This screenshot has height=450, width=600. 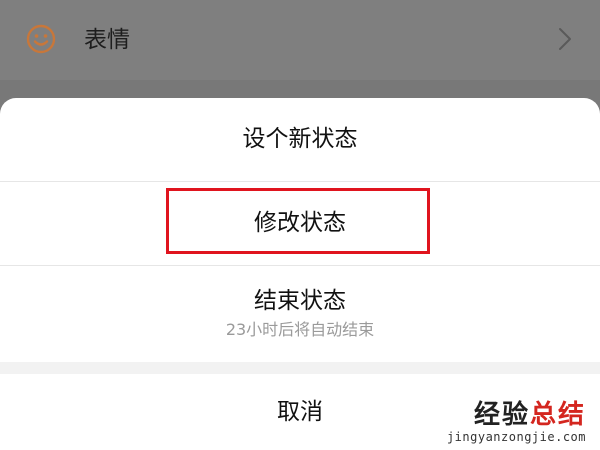 What do you see at coordinates (107, 40) in the screenshot?
I see `emoji-settings-label: 表情` at bounding box center [107, 40].